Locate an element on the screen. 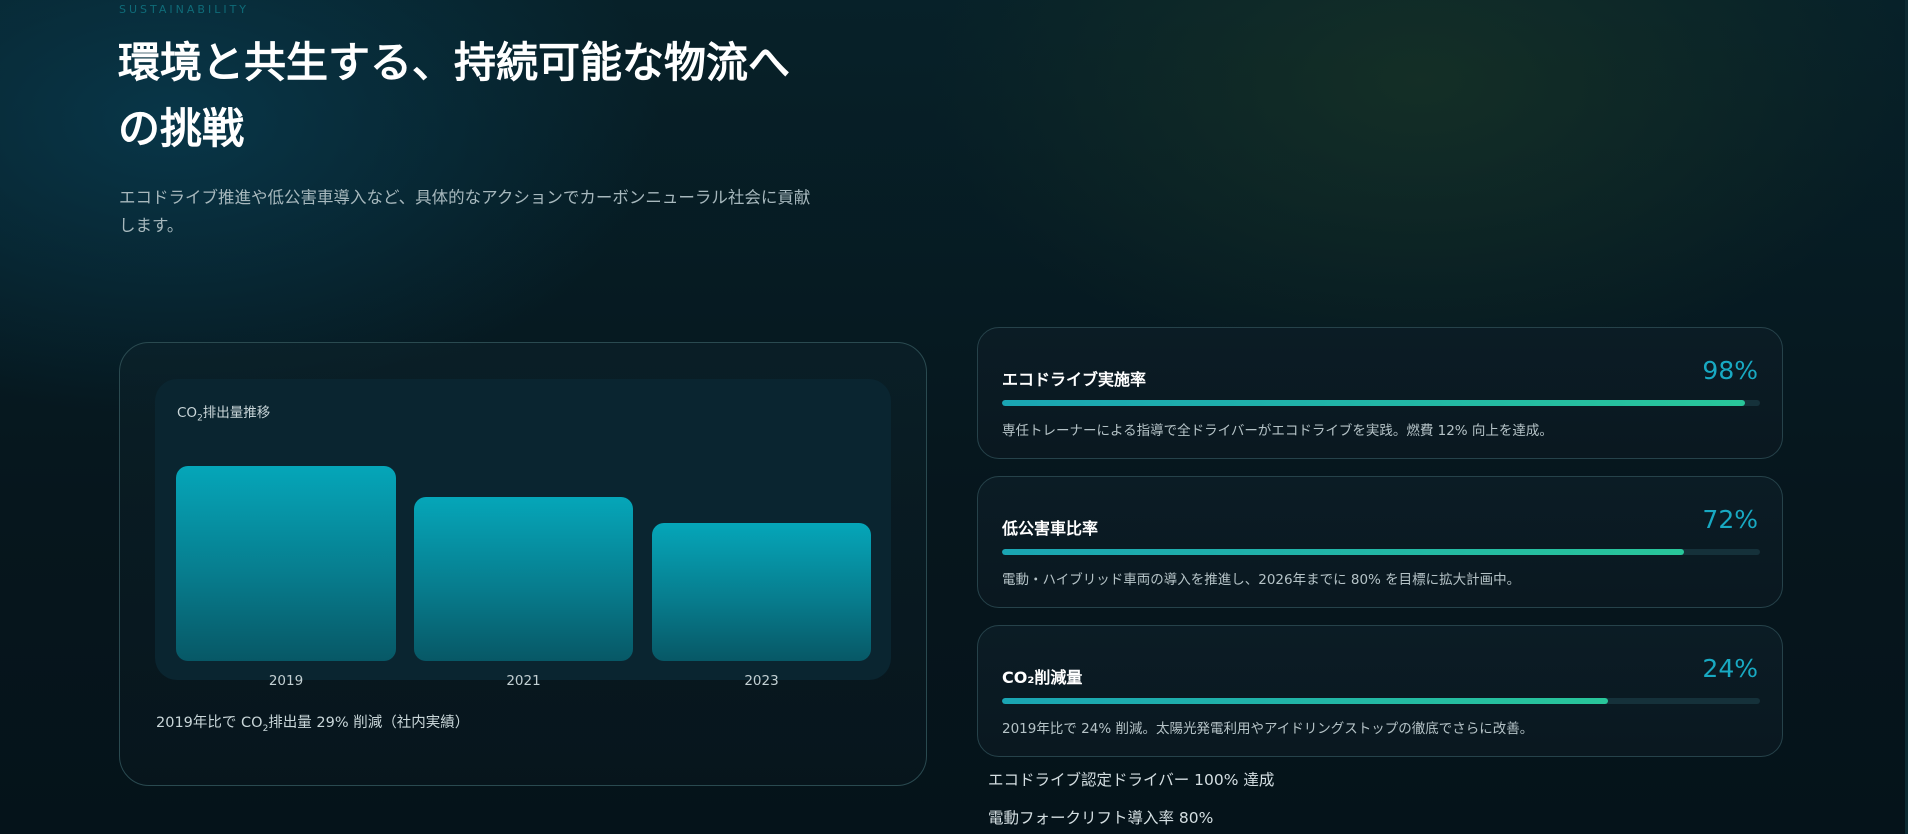 The width and height of the screenshot is (1908, 834). metric-value: 24% is located at coordinates (1730, 668).